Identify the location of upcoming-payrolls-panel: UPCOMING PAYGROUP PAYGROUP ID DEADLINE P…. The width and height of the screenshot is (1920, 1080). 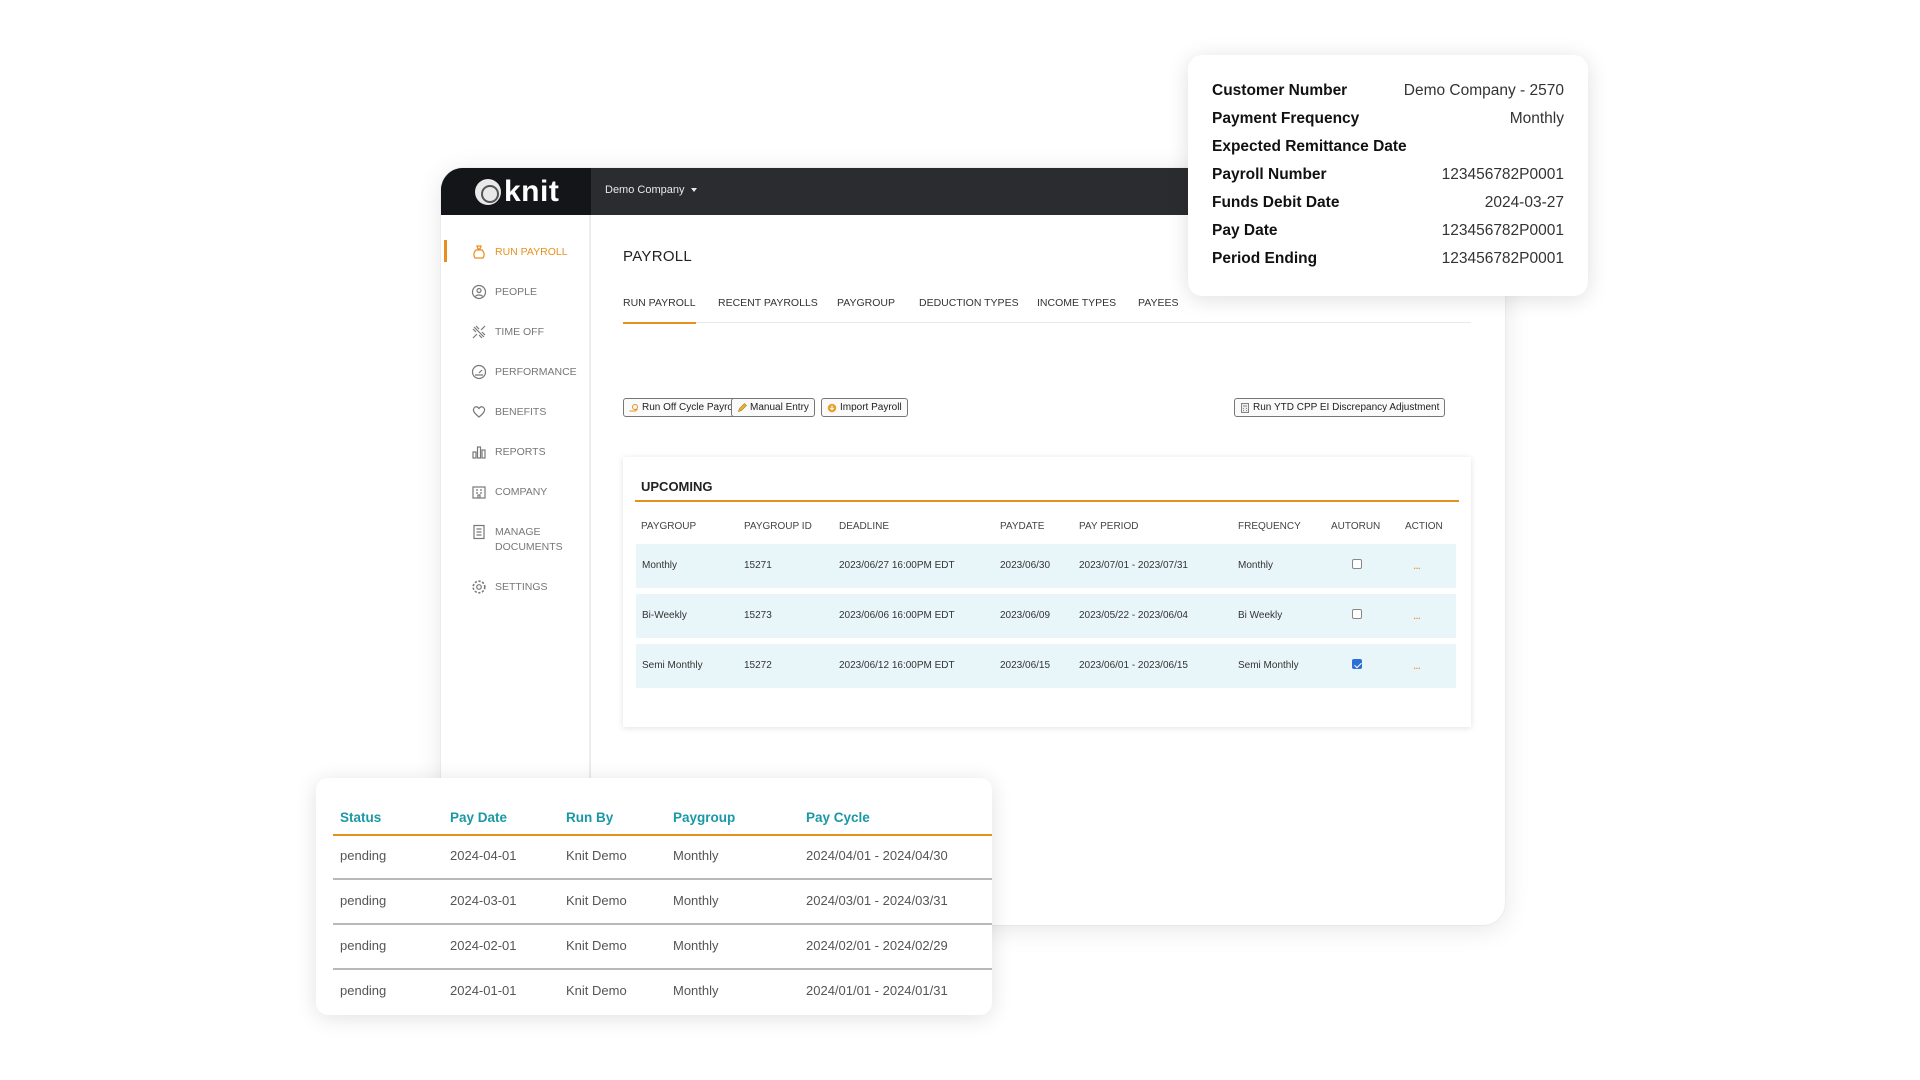
(1047, 592).